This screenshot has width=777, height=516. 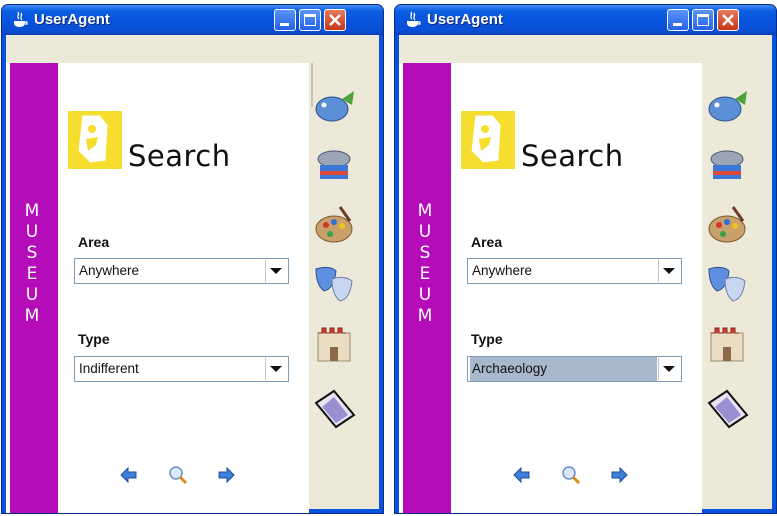 What do you see at coordinates (181, 369) in the screenshot?
I see `type-dropdown: Indifferent` at bounding box center [181, 369].